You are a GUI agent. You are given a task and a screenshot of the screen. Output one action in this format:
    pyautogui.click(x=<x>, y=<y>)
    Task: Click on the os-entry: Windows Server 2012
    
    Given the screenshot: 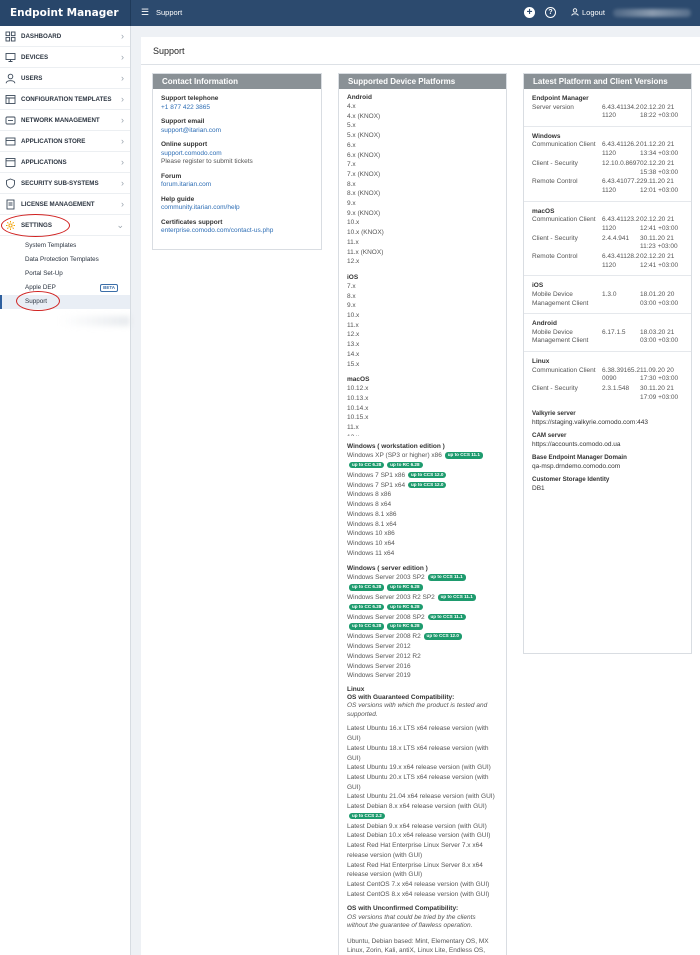 What is the action you would take?
    pyautogui.click(x=422, y=647)
    